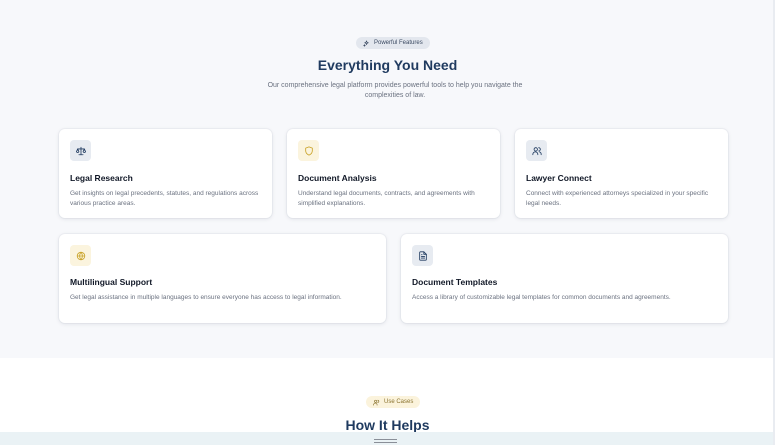  Describe the element at coordinates (385, 441) in the screenshot. I see `drag-handle` at that location.